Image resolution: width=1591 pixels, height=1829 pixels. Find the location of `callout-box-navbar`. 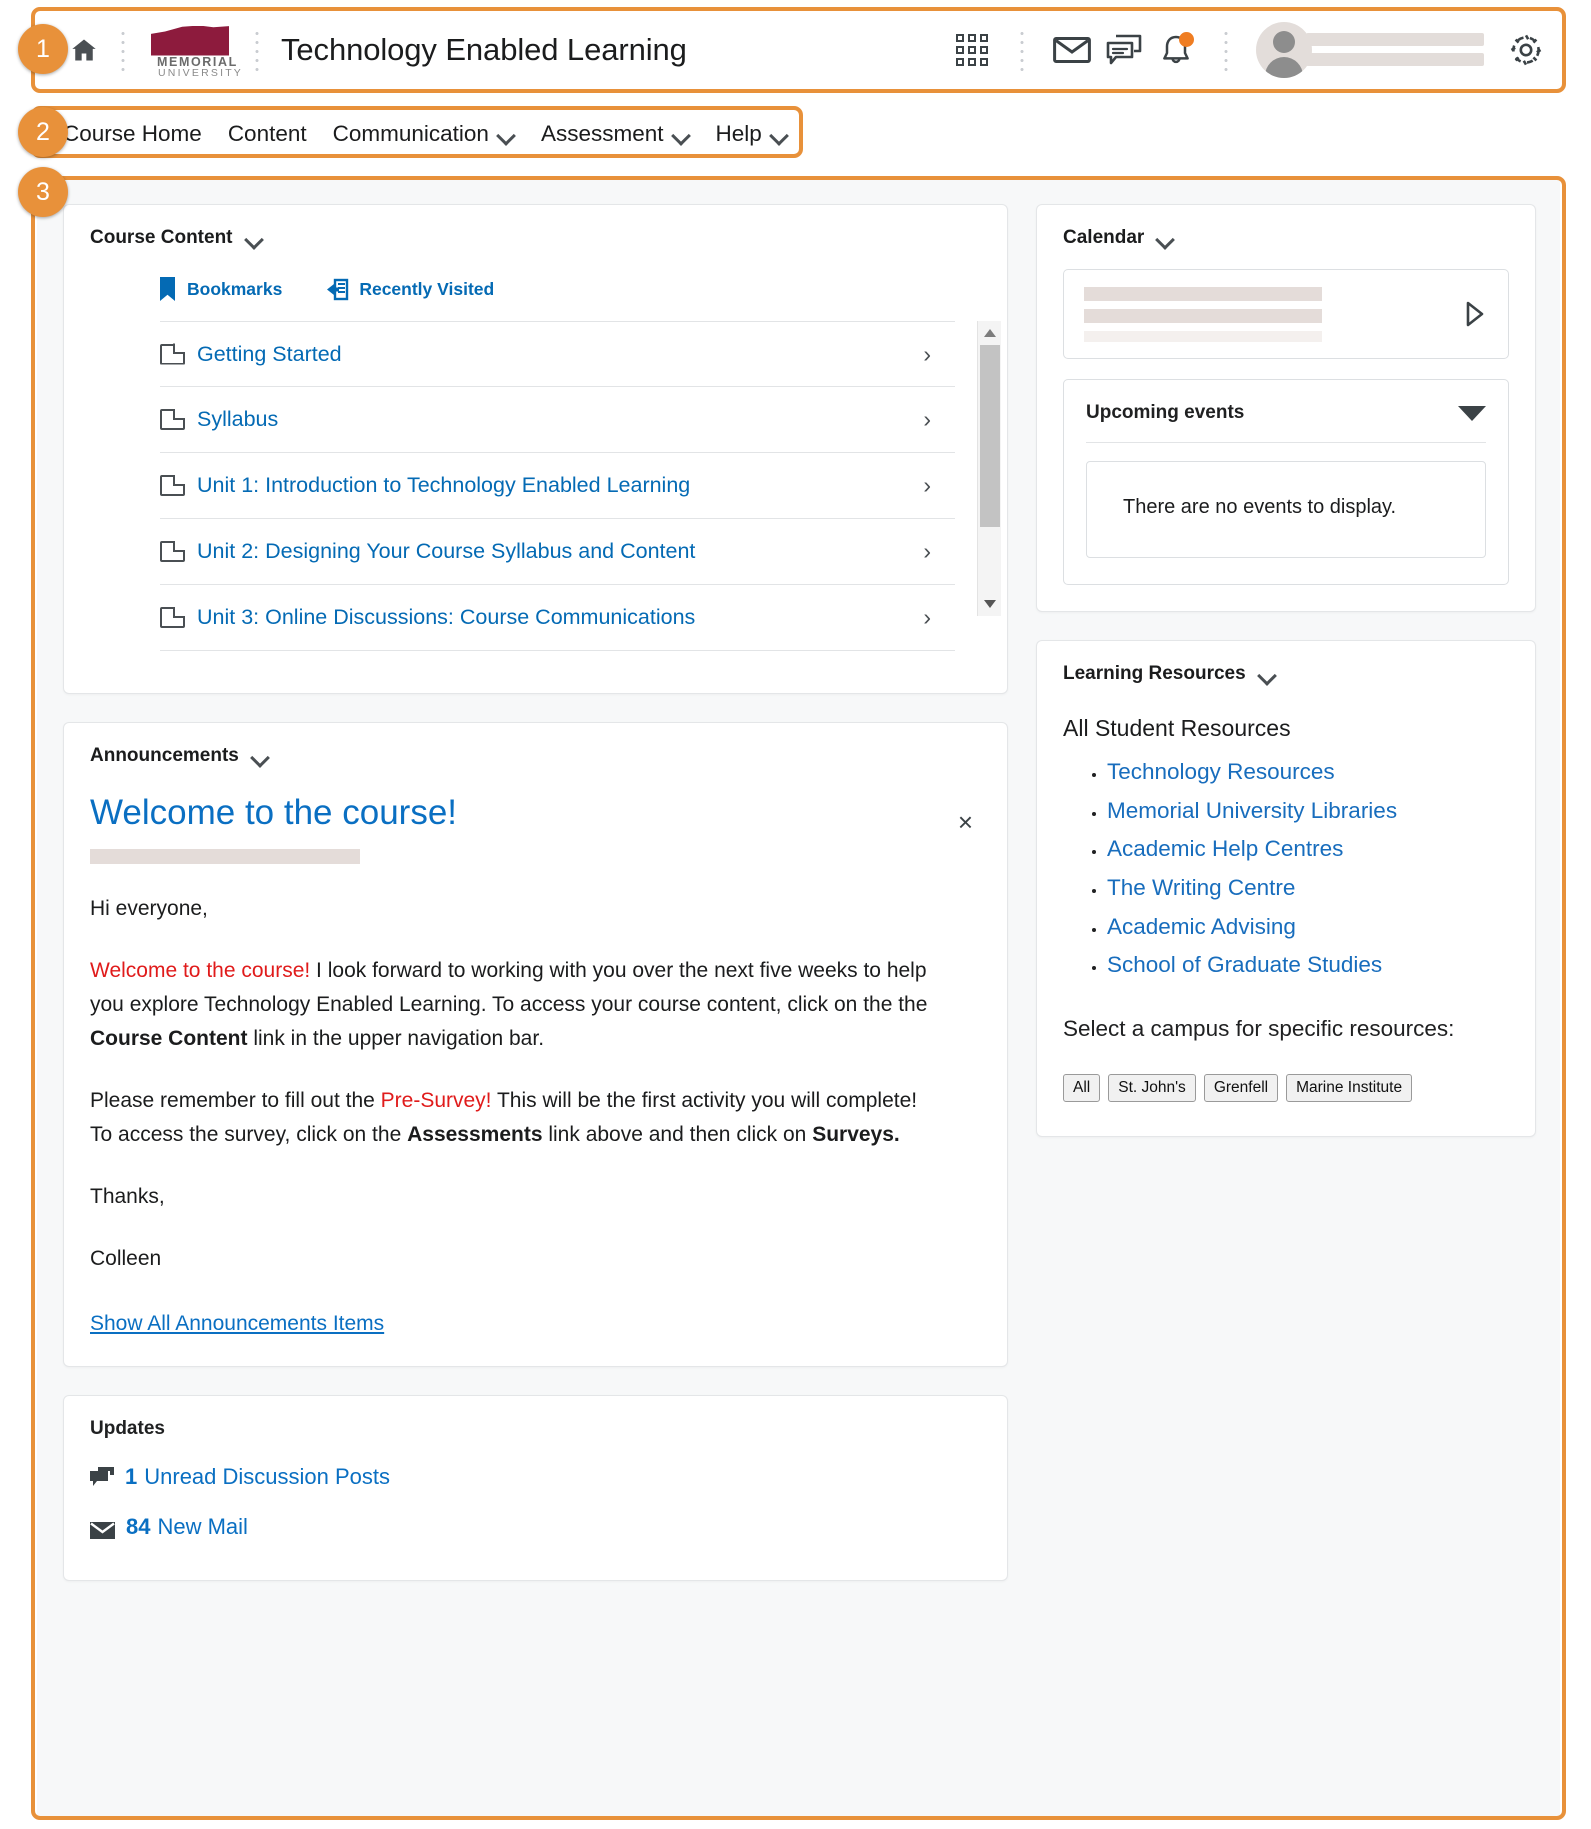

callout-box-navbar is located at coordinates (417, 132).